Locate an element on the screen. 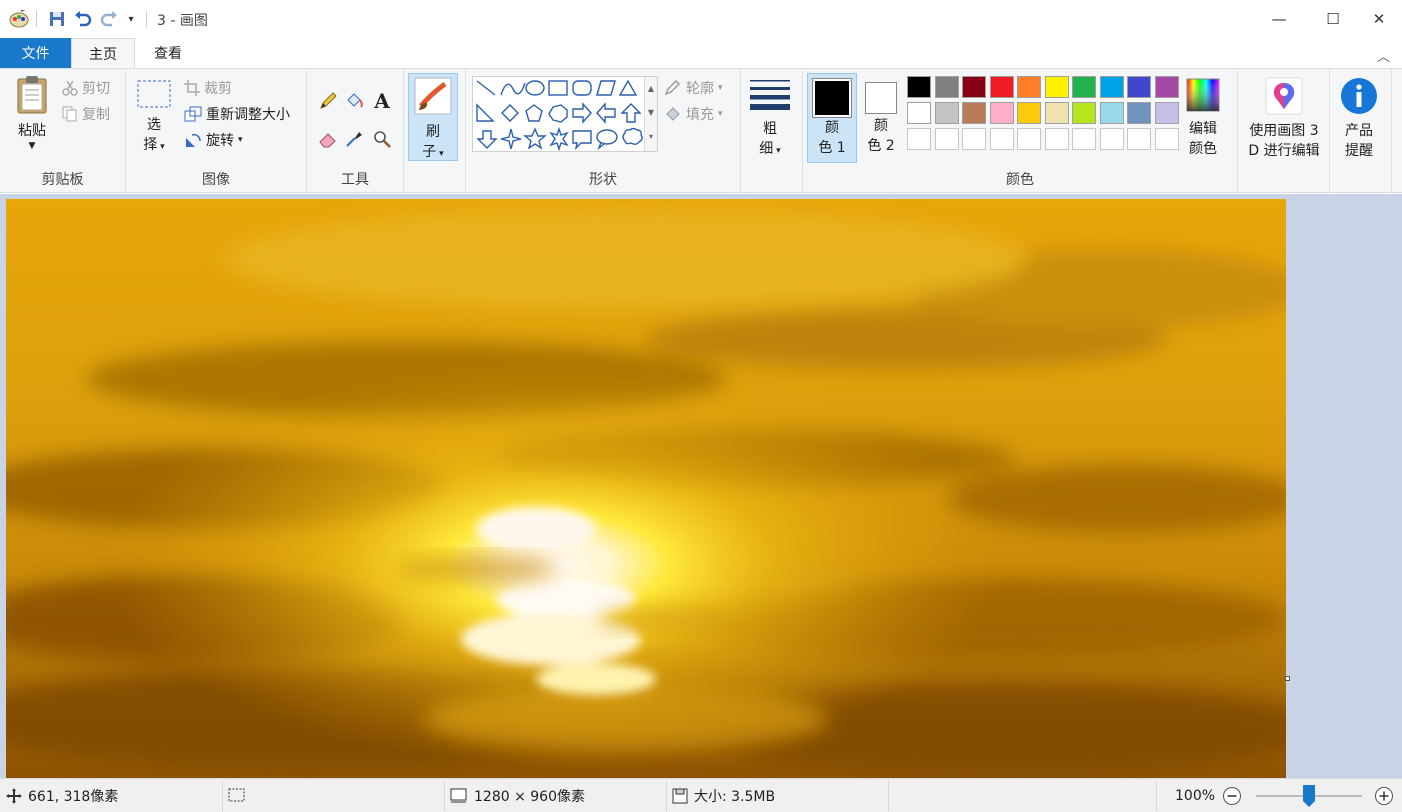 The width and height of the screenshot is (1402, 812). selection-size-icon is located at coordinates (237, 796).